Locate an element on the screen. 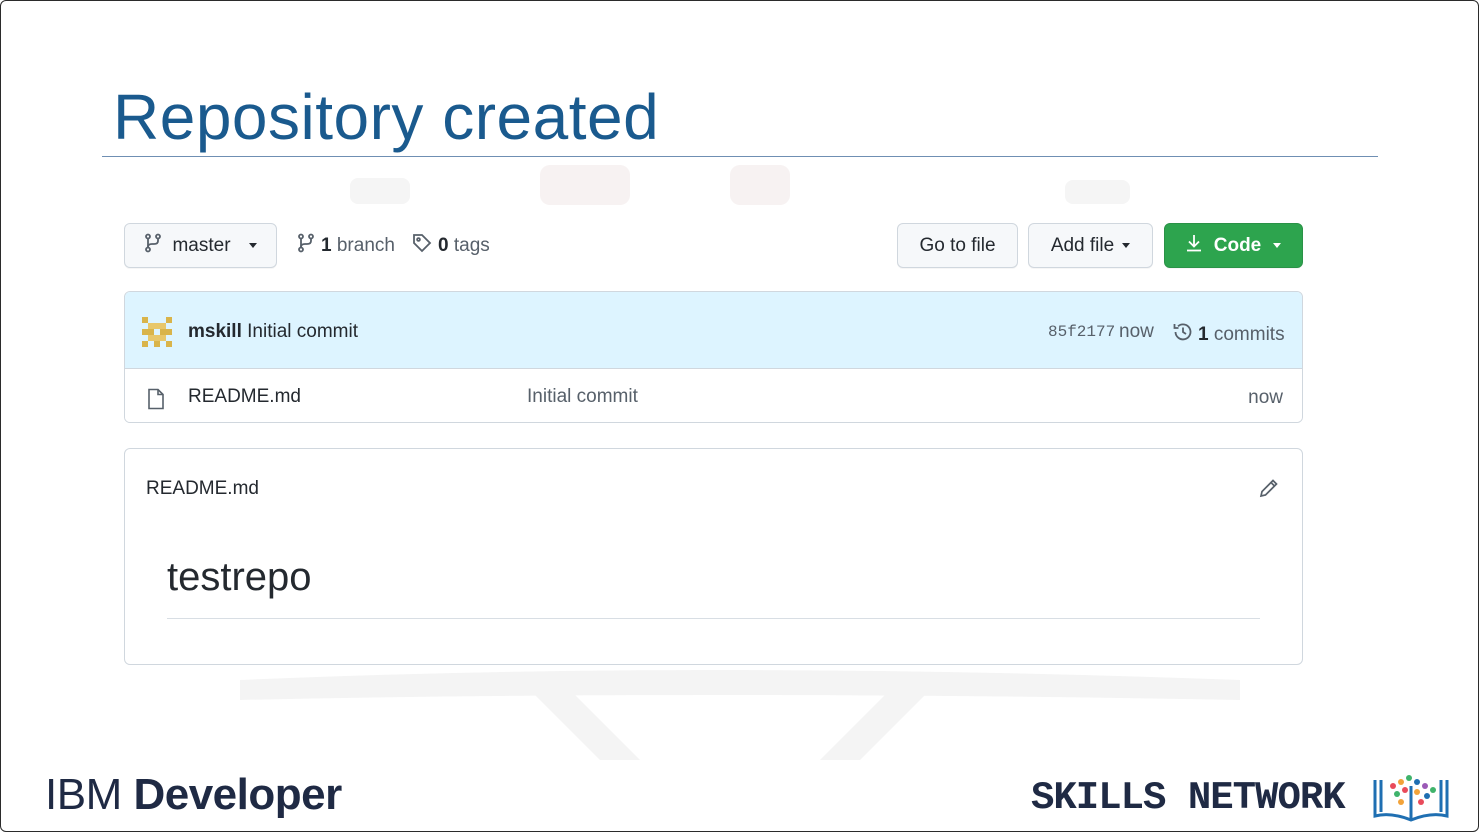 Image resolution: width=1479 pixels, height=832 pixels. branch-selector-button: master is located at coordinates (200, 245).